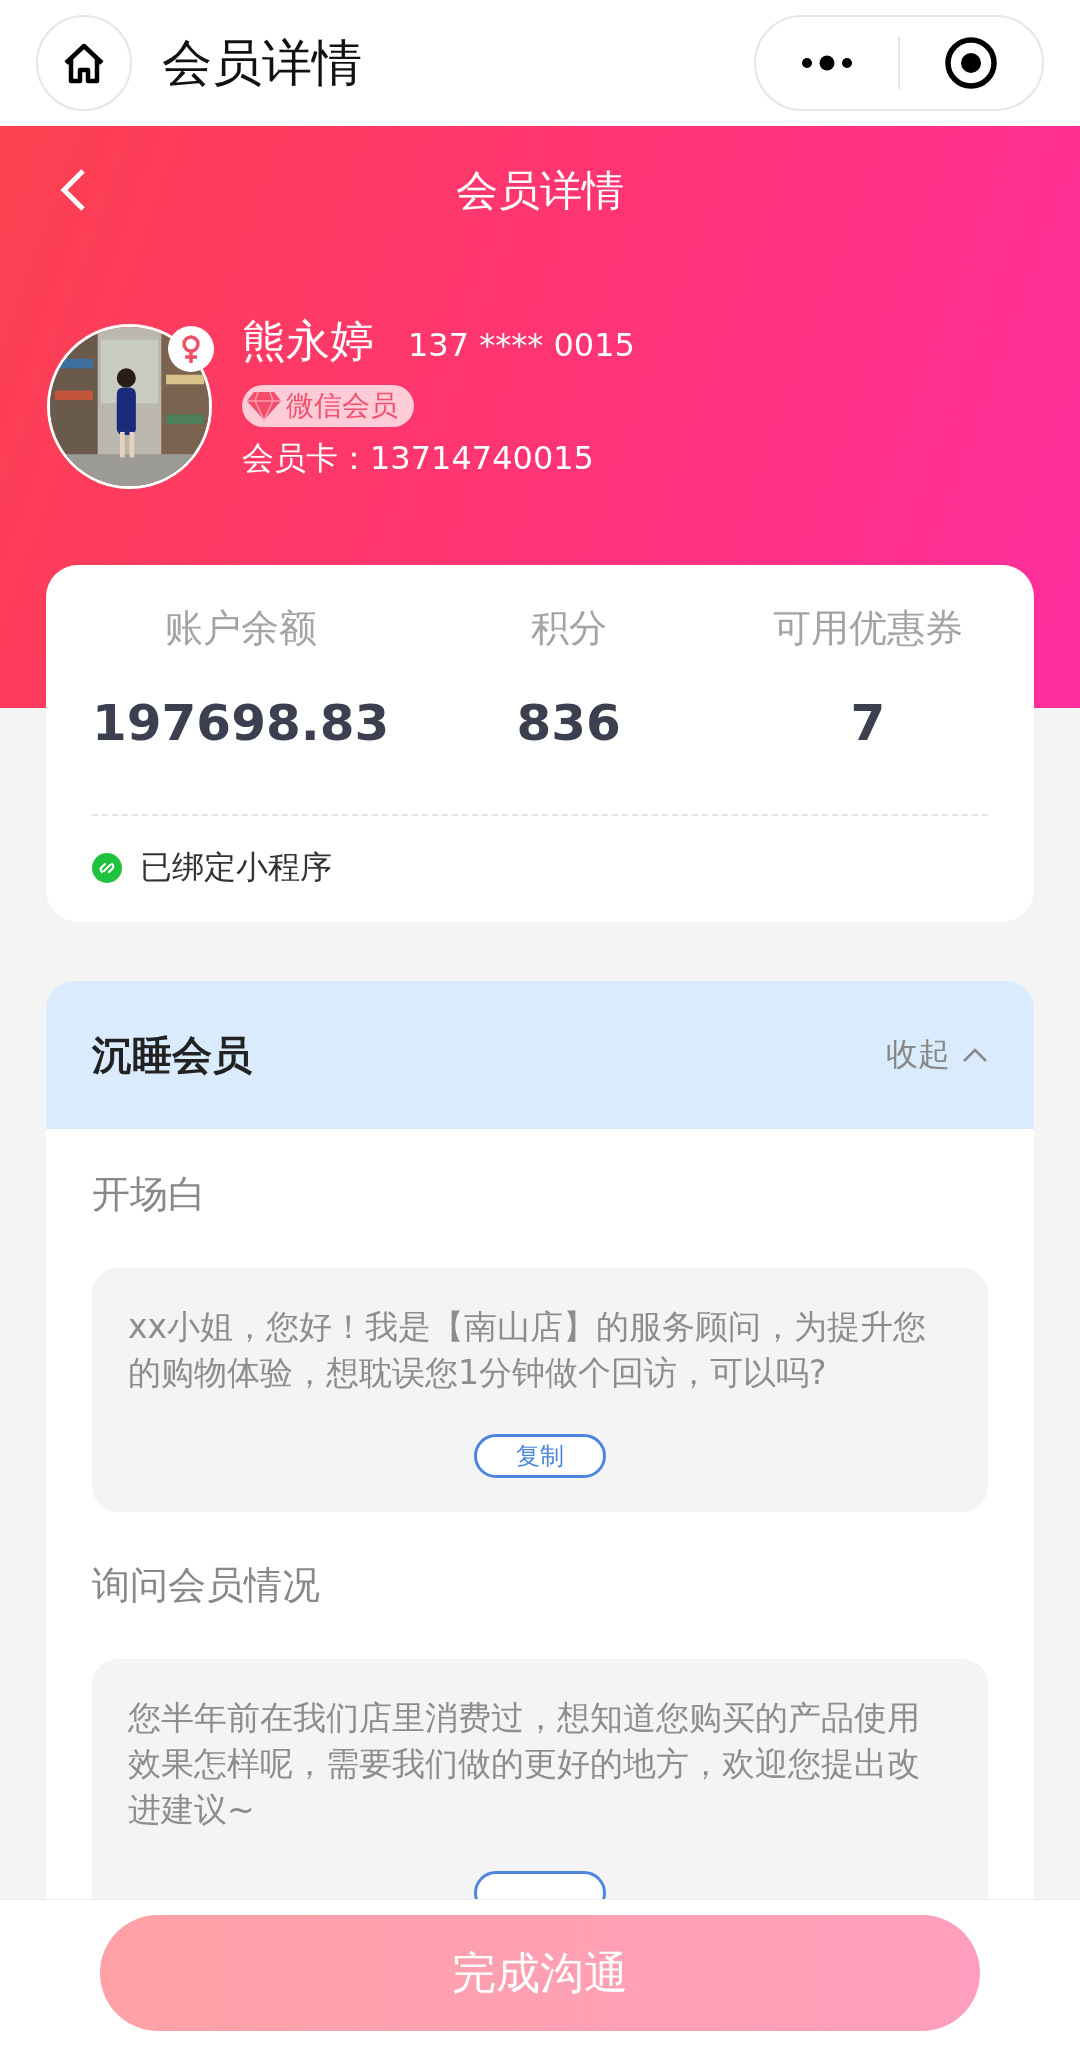 This screenshot has width=1080, height=2046. Describe the element at coordinates (172, 1055) in the screenshot. I see `section-title: 沉睡会员` at that location.